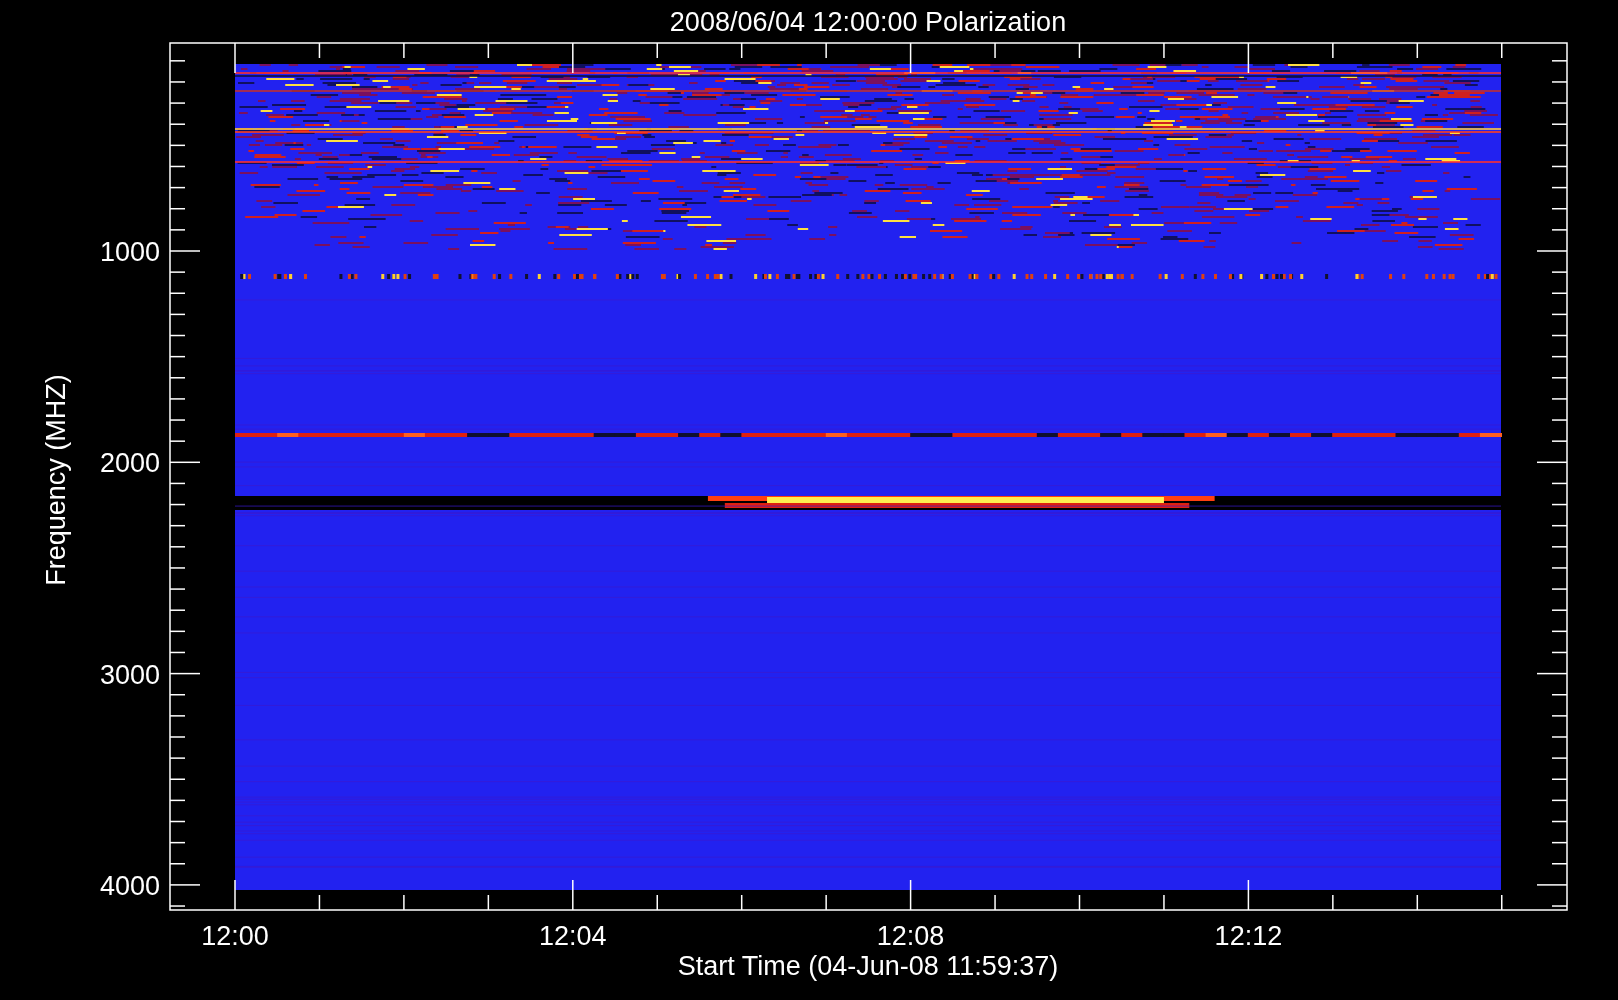  I want to click on y-tick-label: 3000, so click(129, 674).